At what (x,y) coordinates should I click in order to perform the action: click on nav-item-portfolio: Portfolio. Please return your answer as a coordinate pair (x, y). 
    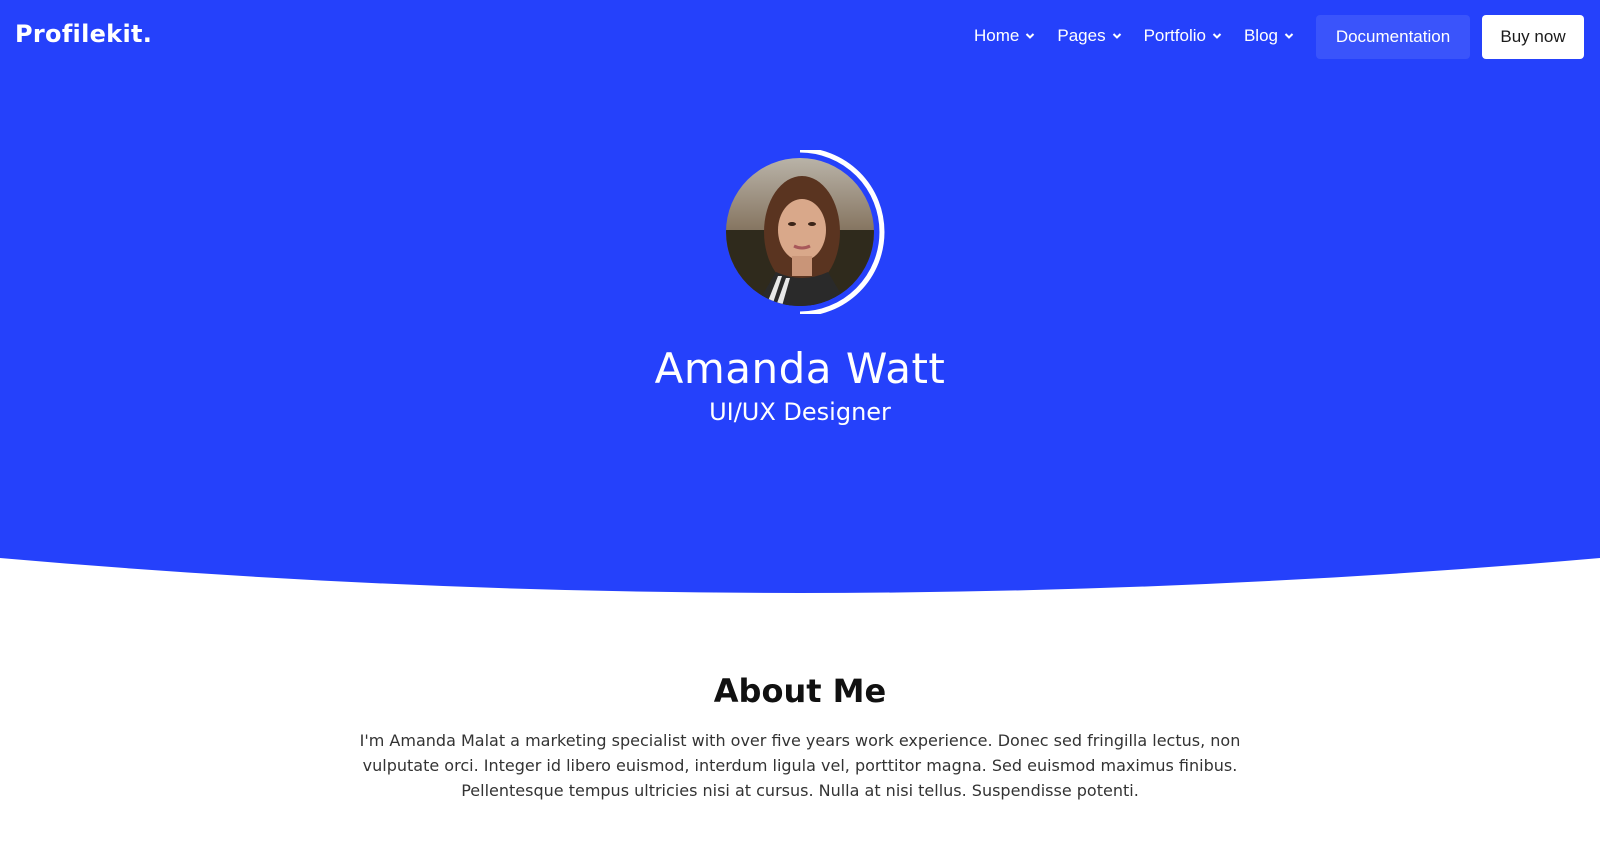
    Looking at the image, I should click on (1183, 36).